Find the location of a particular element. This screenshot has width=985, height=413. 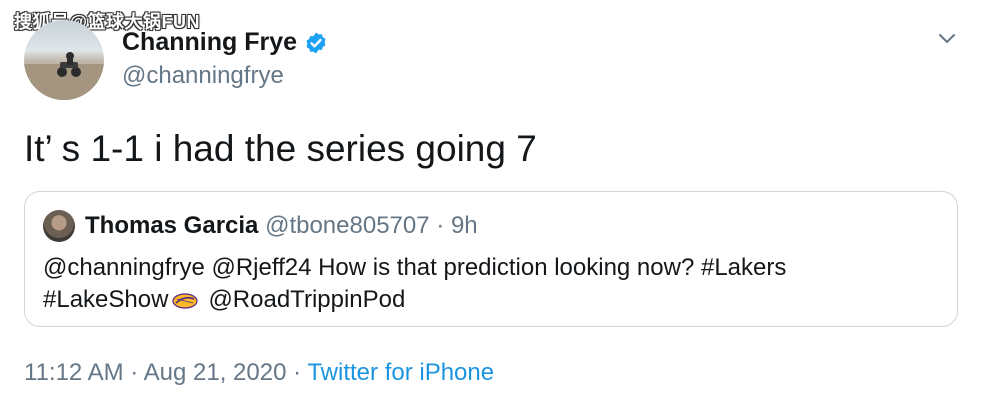

lakers-logo-icon is located at coordinates (185, 301).